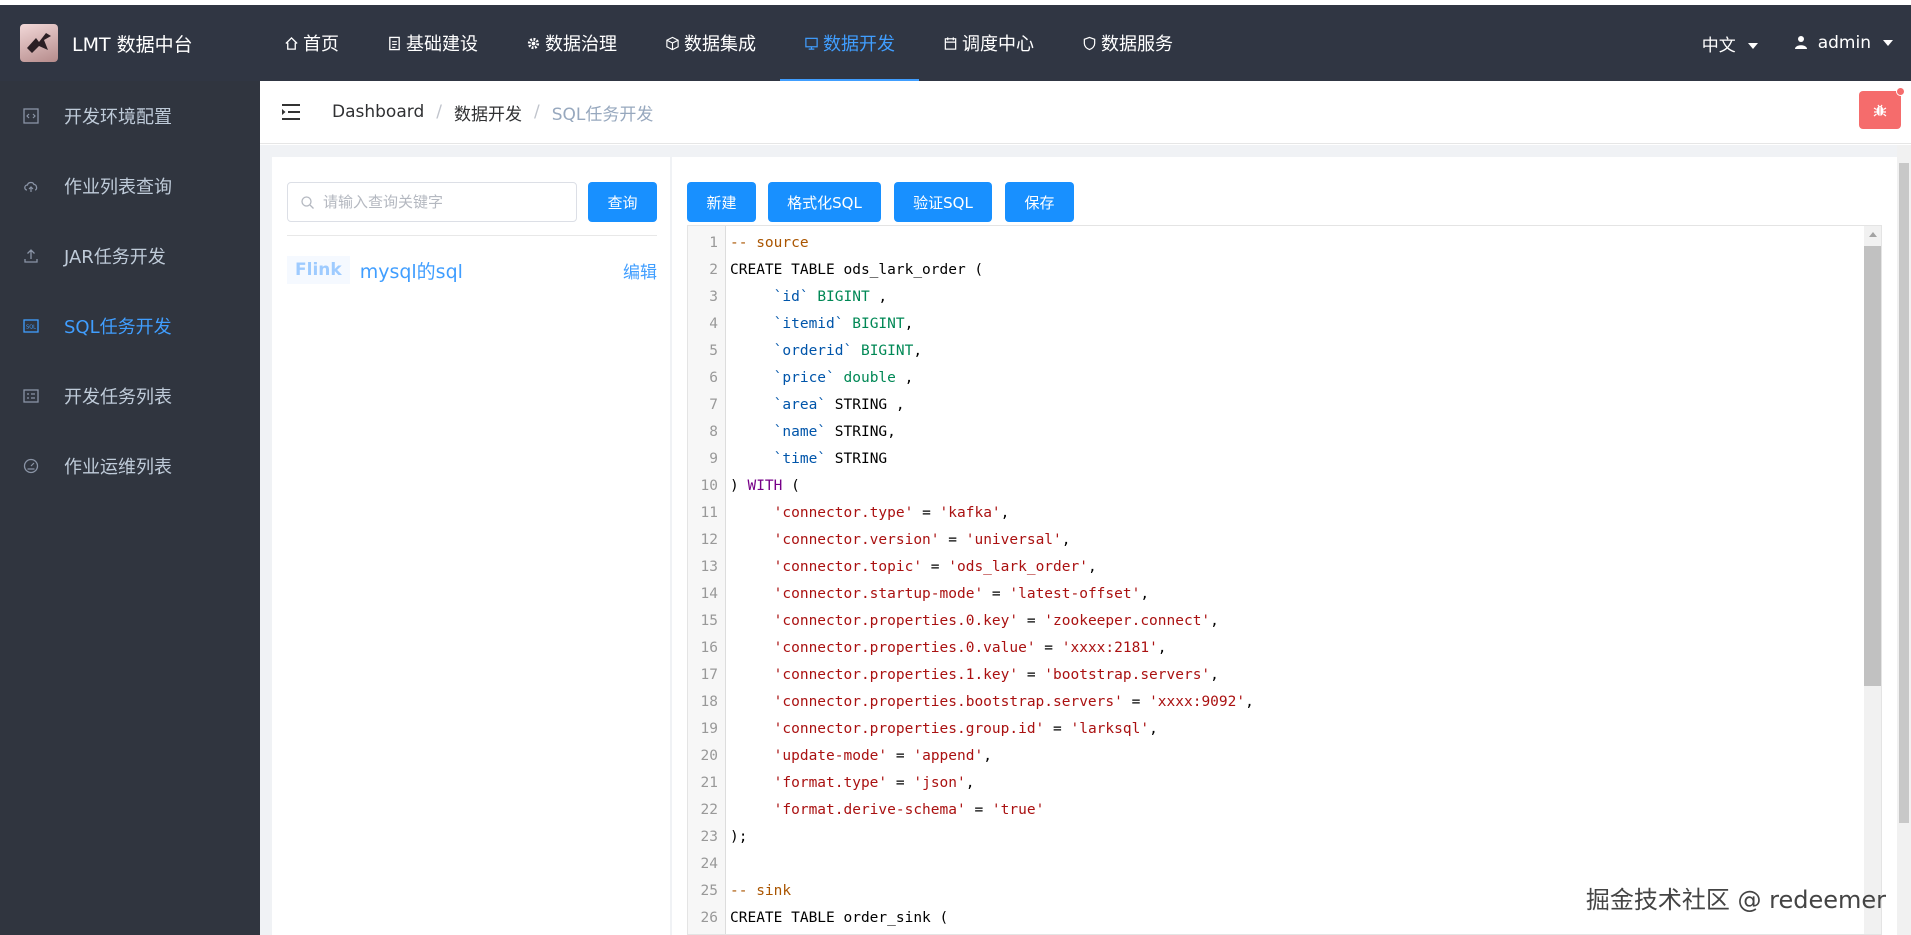 The width and height of the screenshot is (1911, 935). Describe the element at coordinates (1127, 43) in the screenshot. I see `nav-service: 数据服务` at that location.